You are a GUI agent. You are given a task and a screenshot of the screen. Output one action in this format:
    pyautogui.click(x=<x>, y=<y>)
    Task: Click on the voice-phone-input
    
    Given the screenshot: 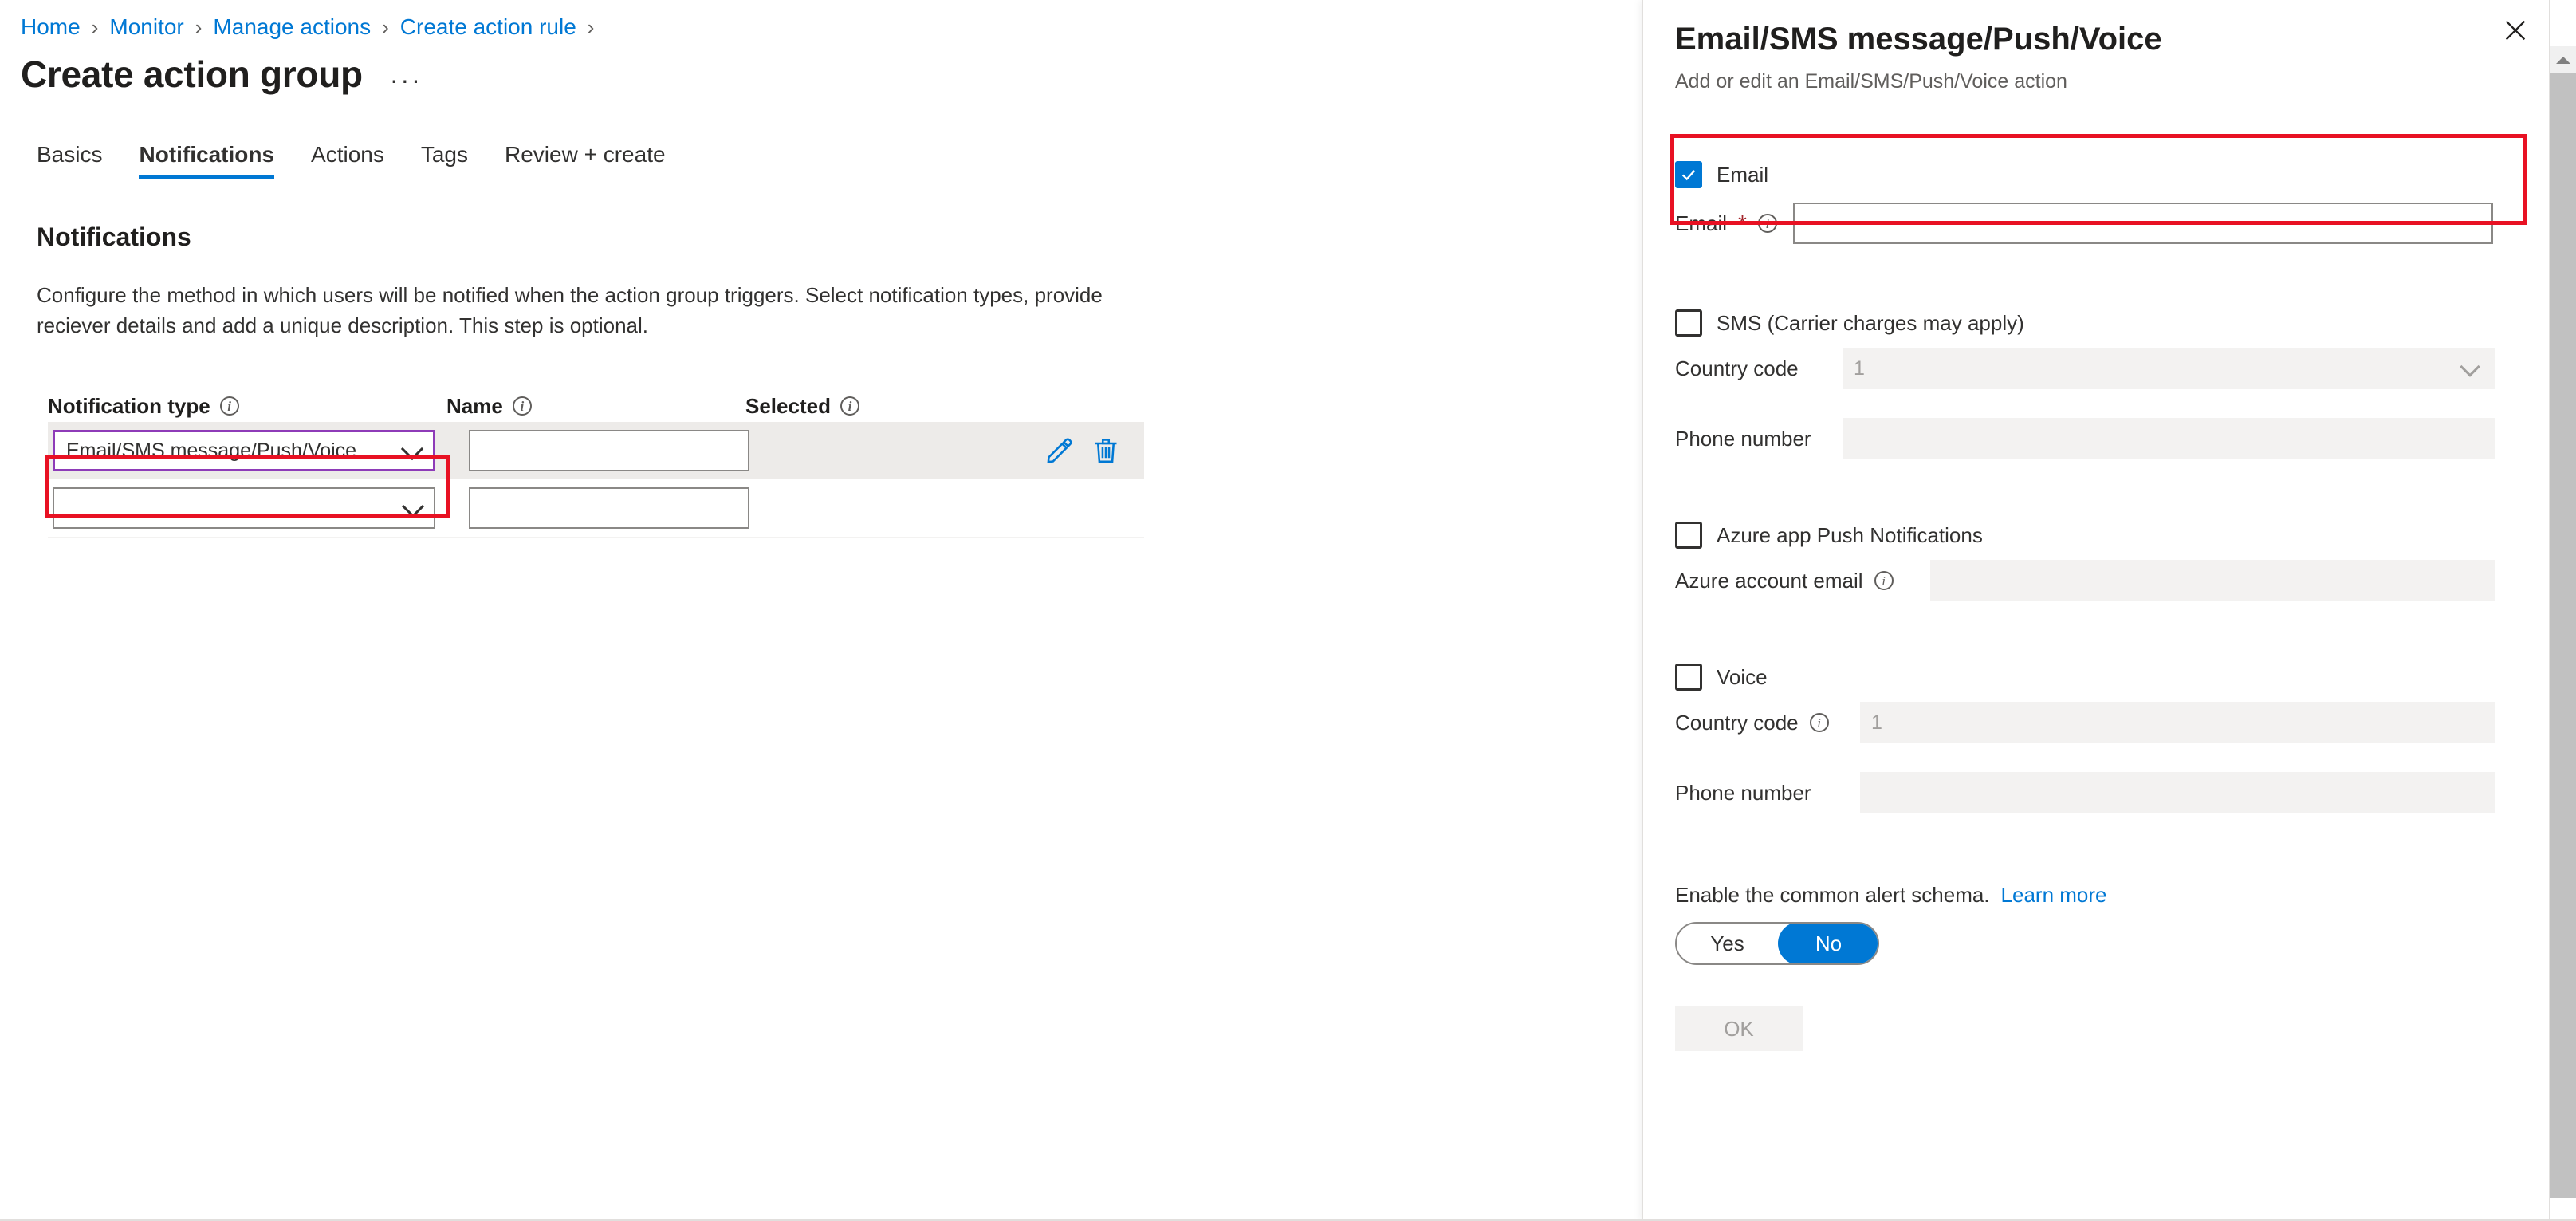 What is the action you would take?
    pyautogui.click(x=2178, y=793)
    